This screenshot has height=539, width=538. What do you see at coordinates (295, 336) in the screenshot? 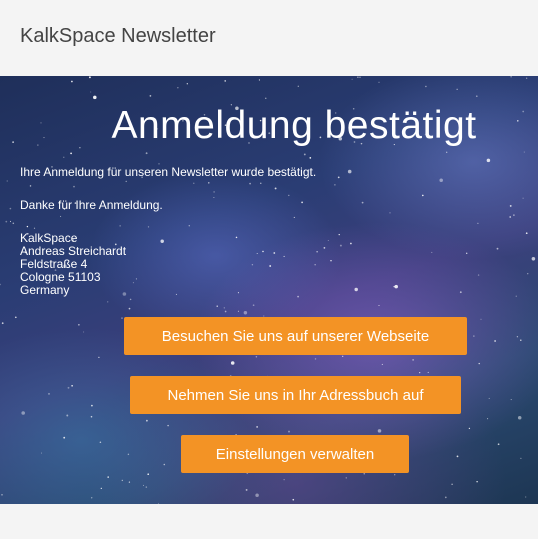
I see `visit-website-button: Besuchen Sie uns auf unserer Webseite` at bounding box center [295, 336].